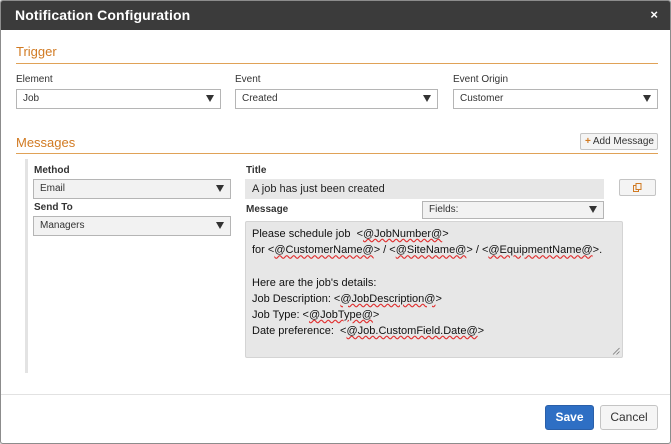  Describe the element at coordinates (324, 250) in the screenshot. I see `placeholder-token: @CustomerName@` at that location.